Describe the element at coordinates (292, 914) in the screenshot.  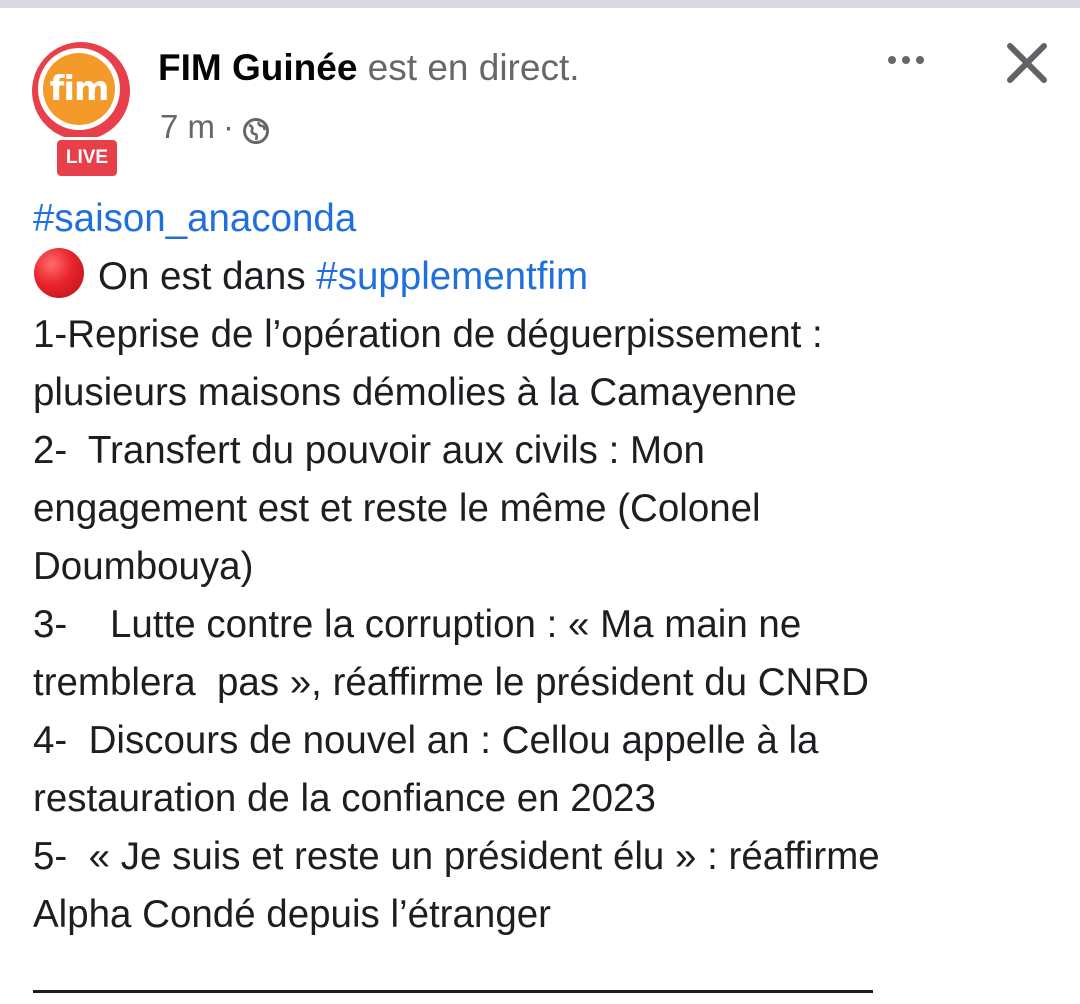
I see `post-line: Alpha Condé depuis l’étranger` at that location.